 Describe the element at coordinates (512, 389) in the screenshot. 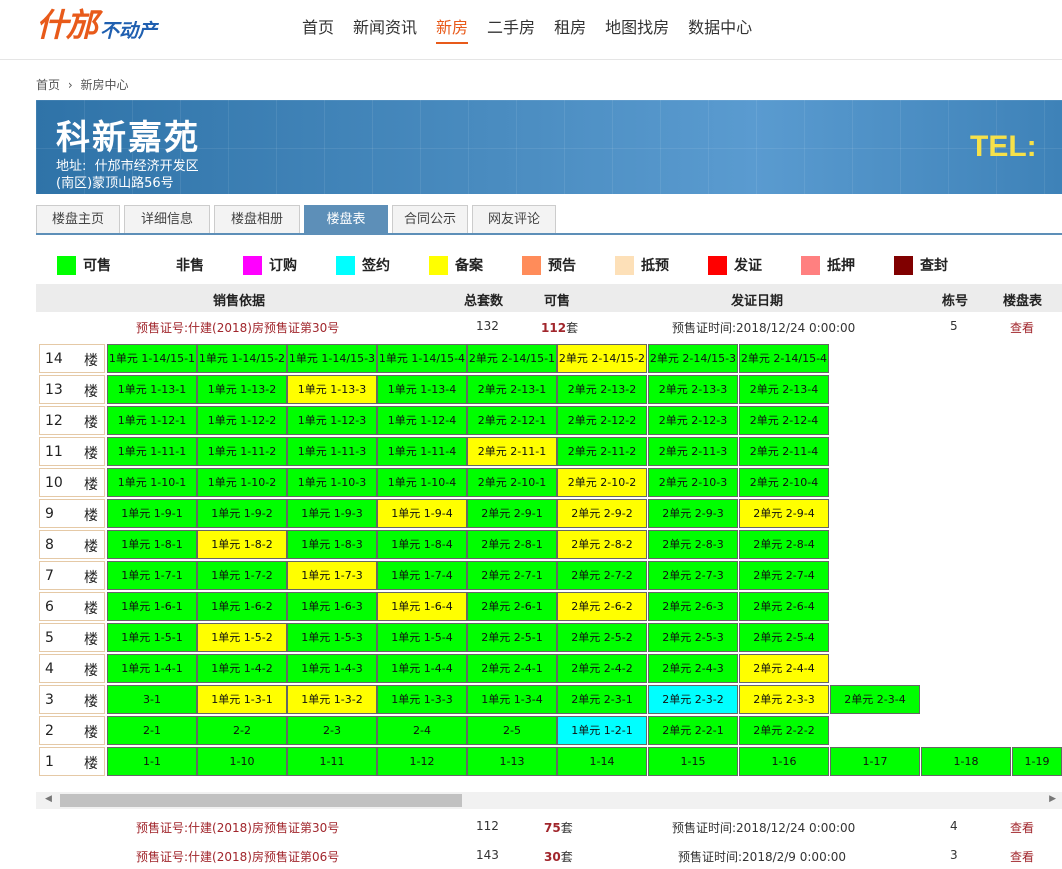

I see `unit-cell: 2单元 2-13-1` at that location.